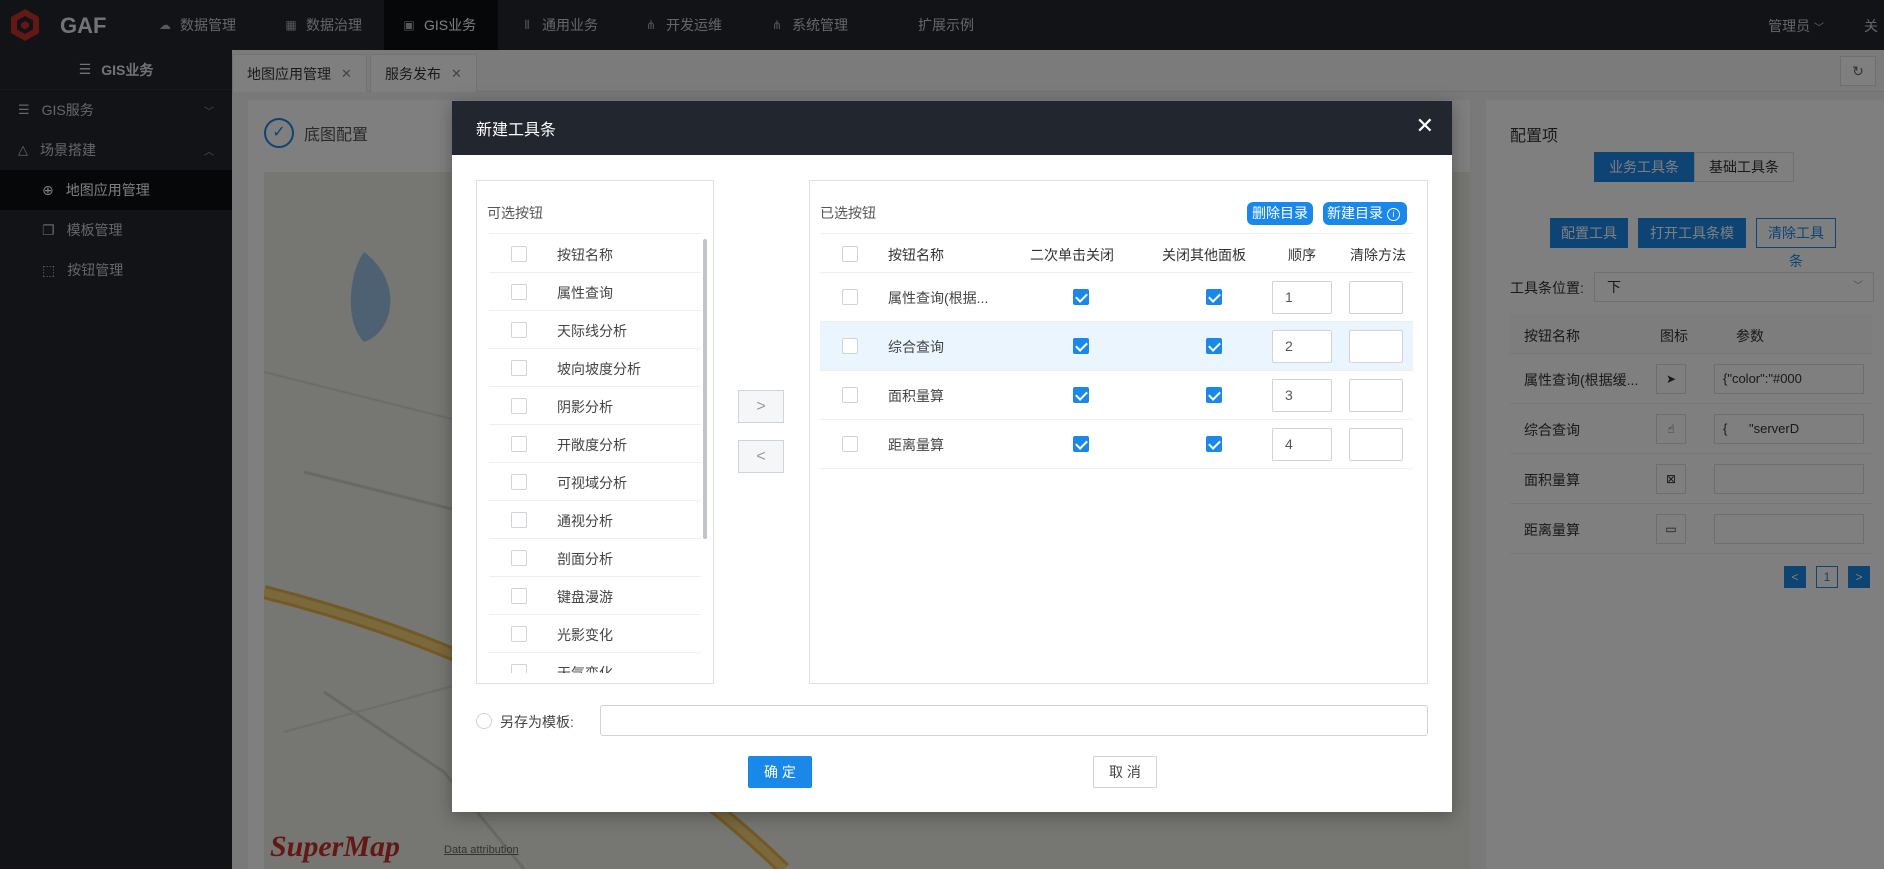  What do you see at coordinates (1116, 253) in the screenshot?
I see `selected-table-header: 按钮名称 二次单击关闭 关闭其他面板 顺序 清除方法` at bounding box center [1116, 253].